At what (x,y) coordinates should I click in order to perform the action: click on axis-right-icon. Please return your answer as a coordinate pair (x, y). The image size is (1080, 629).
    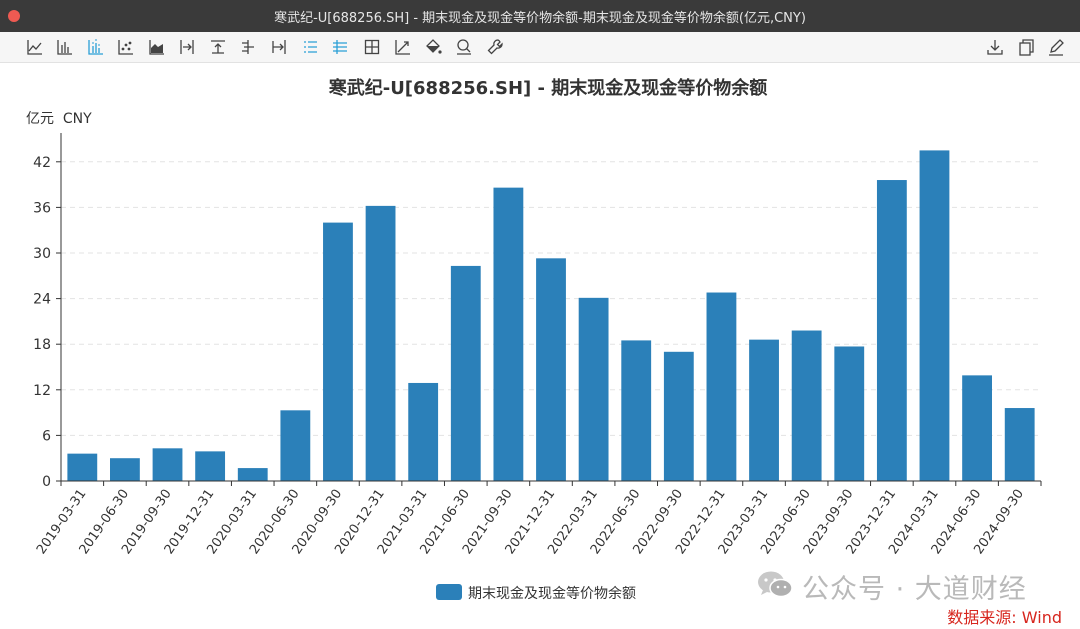
    Looking at the image, I should click on (187, 47).